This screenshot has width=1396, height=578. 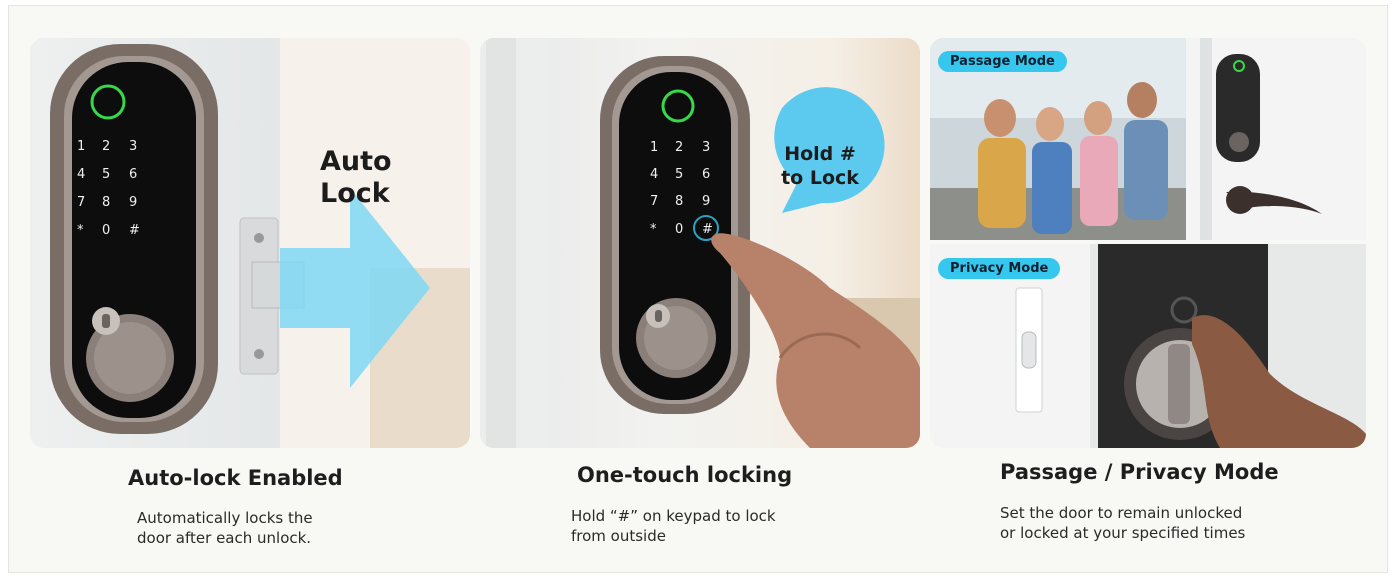 What do you see at coordinates (1002, 61) in the screenshot?
I see `passage-mode-badge: Passage Mode` at bounding box center [1002, 61].